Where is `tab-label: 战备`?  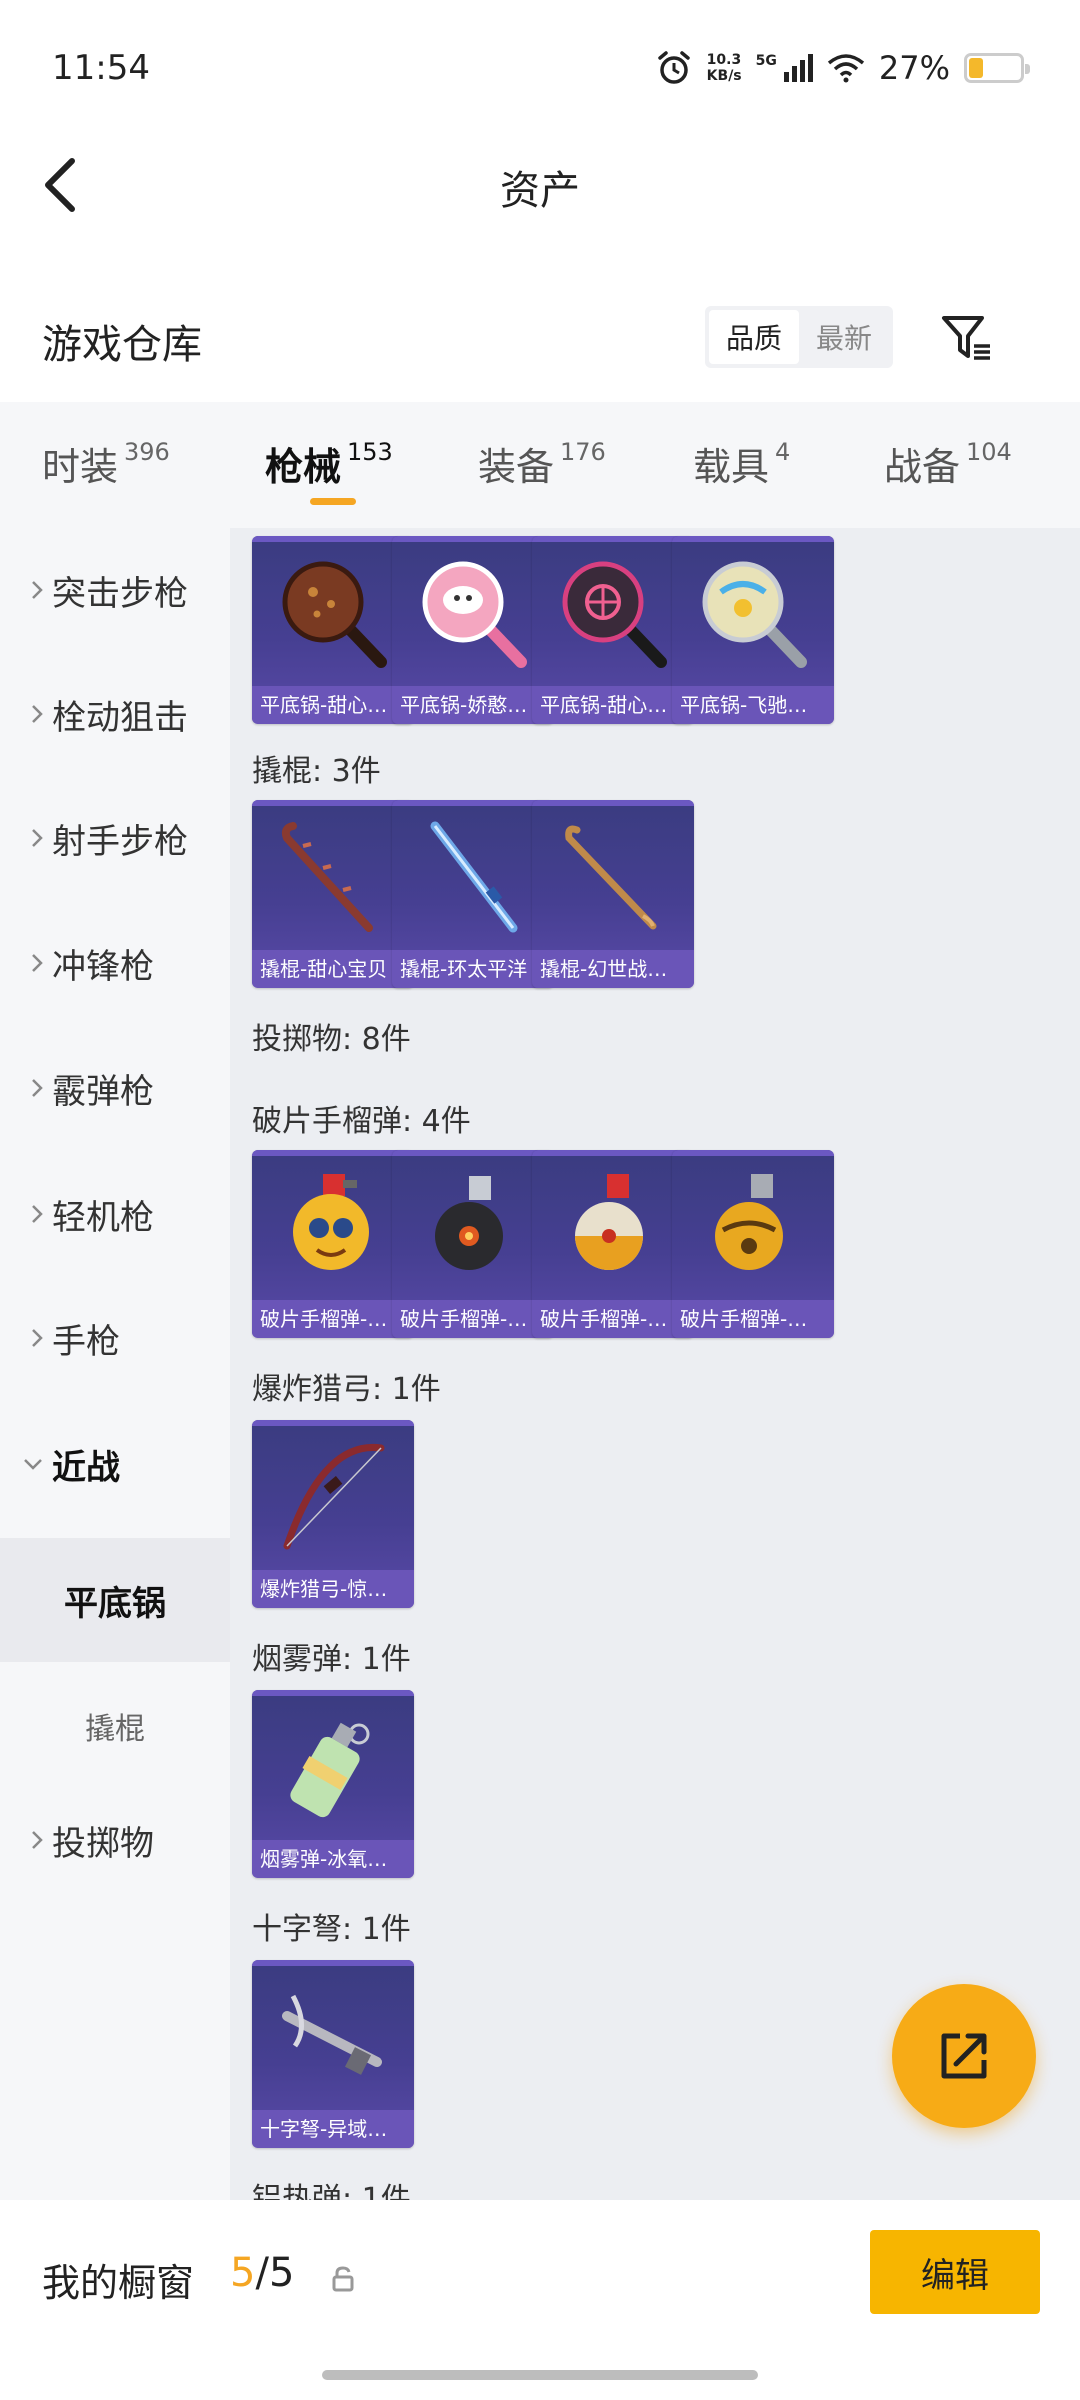 tab-label: 战备 is located at coordinates (922, 467).